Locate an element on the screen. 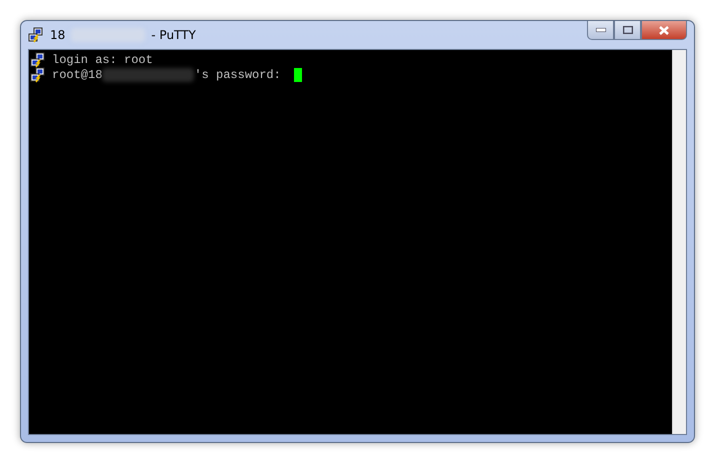 Image resolution: width=715 pixels, height=464 pixels. minimize-button is located at coordinates (600, 30).